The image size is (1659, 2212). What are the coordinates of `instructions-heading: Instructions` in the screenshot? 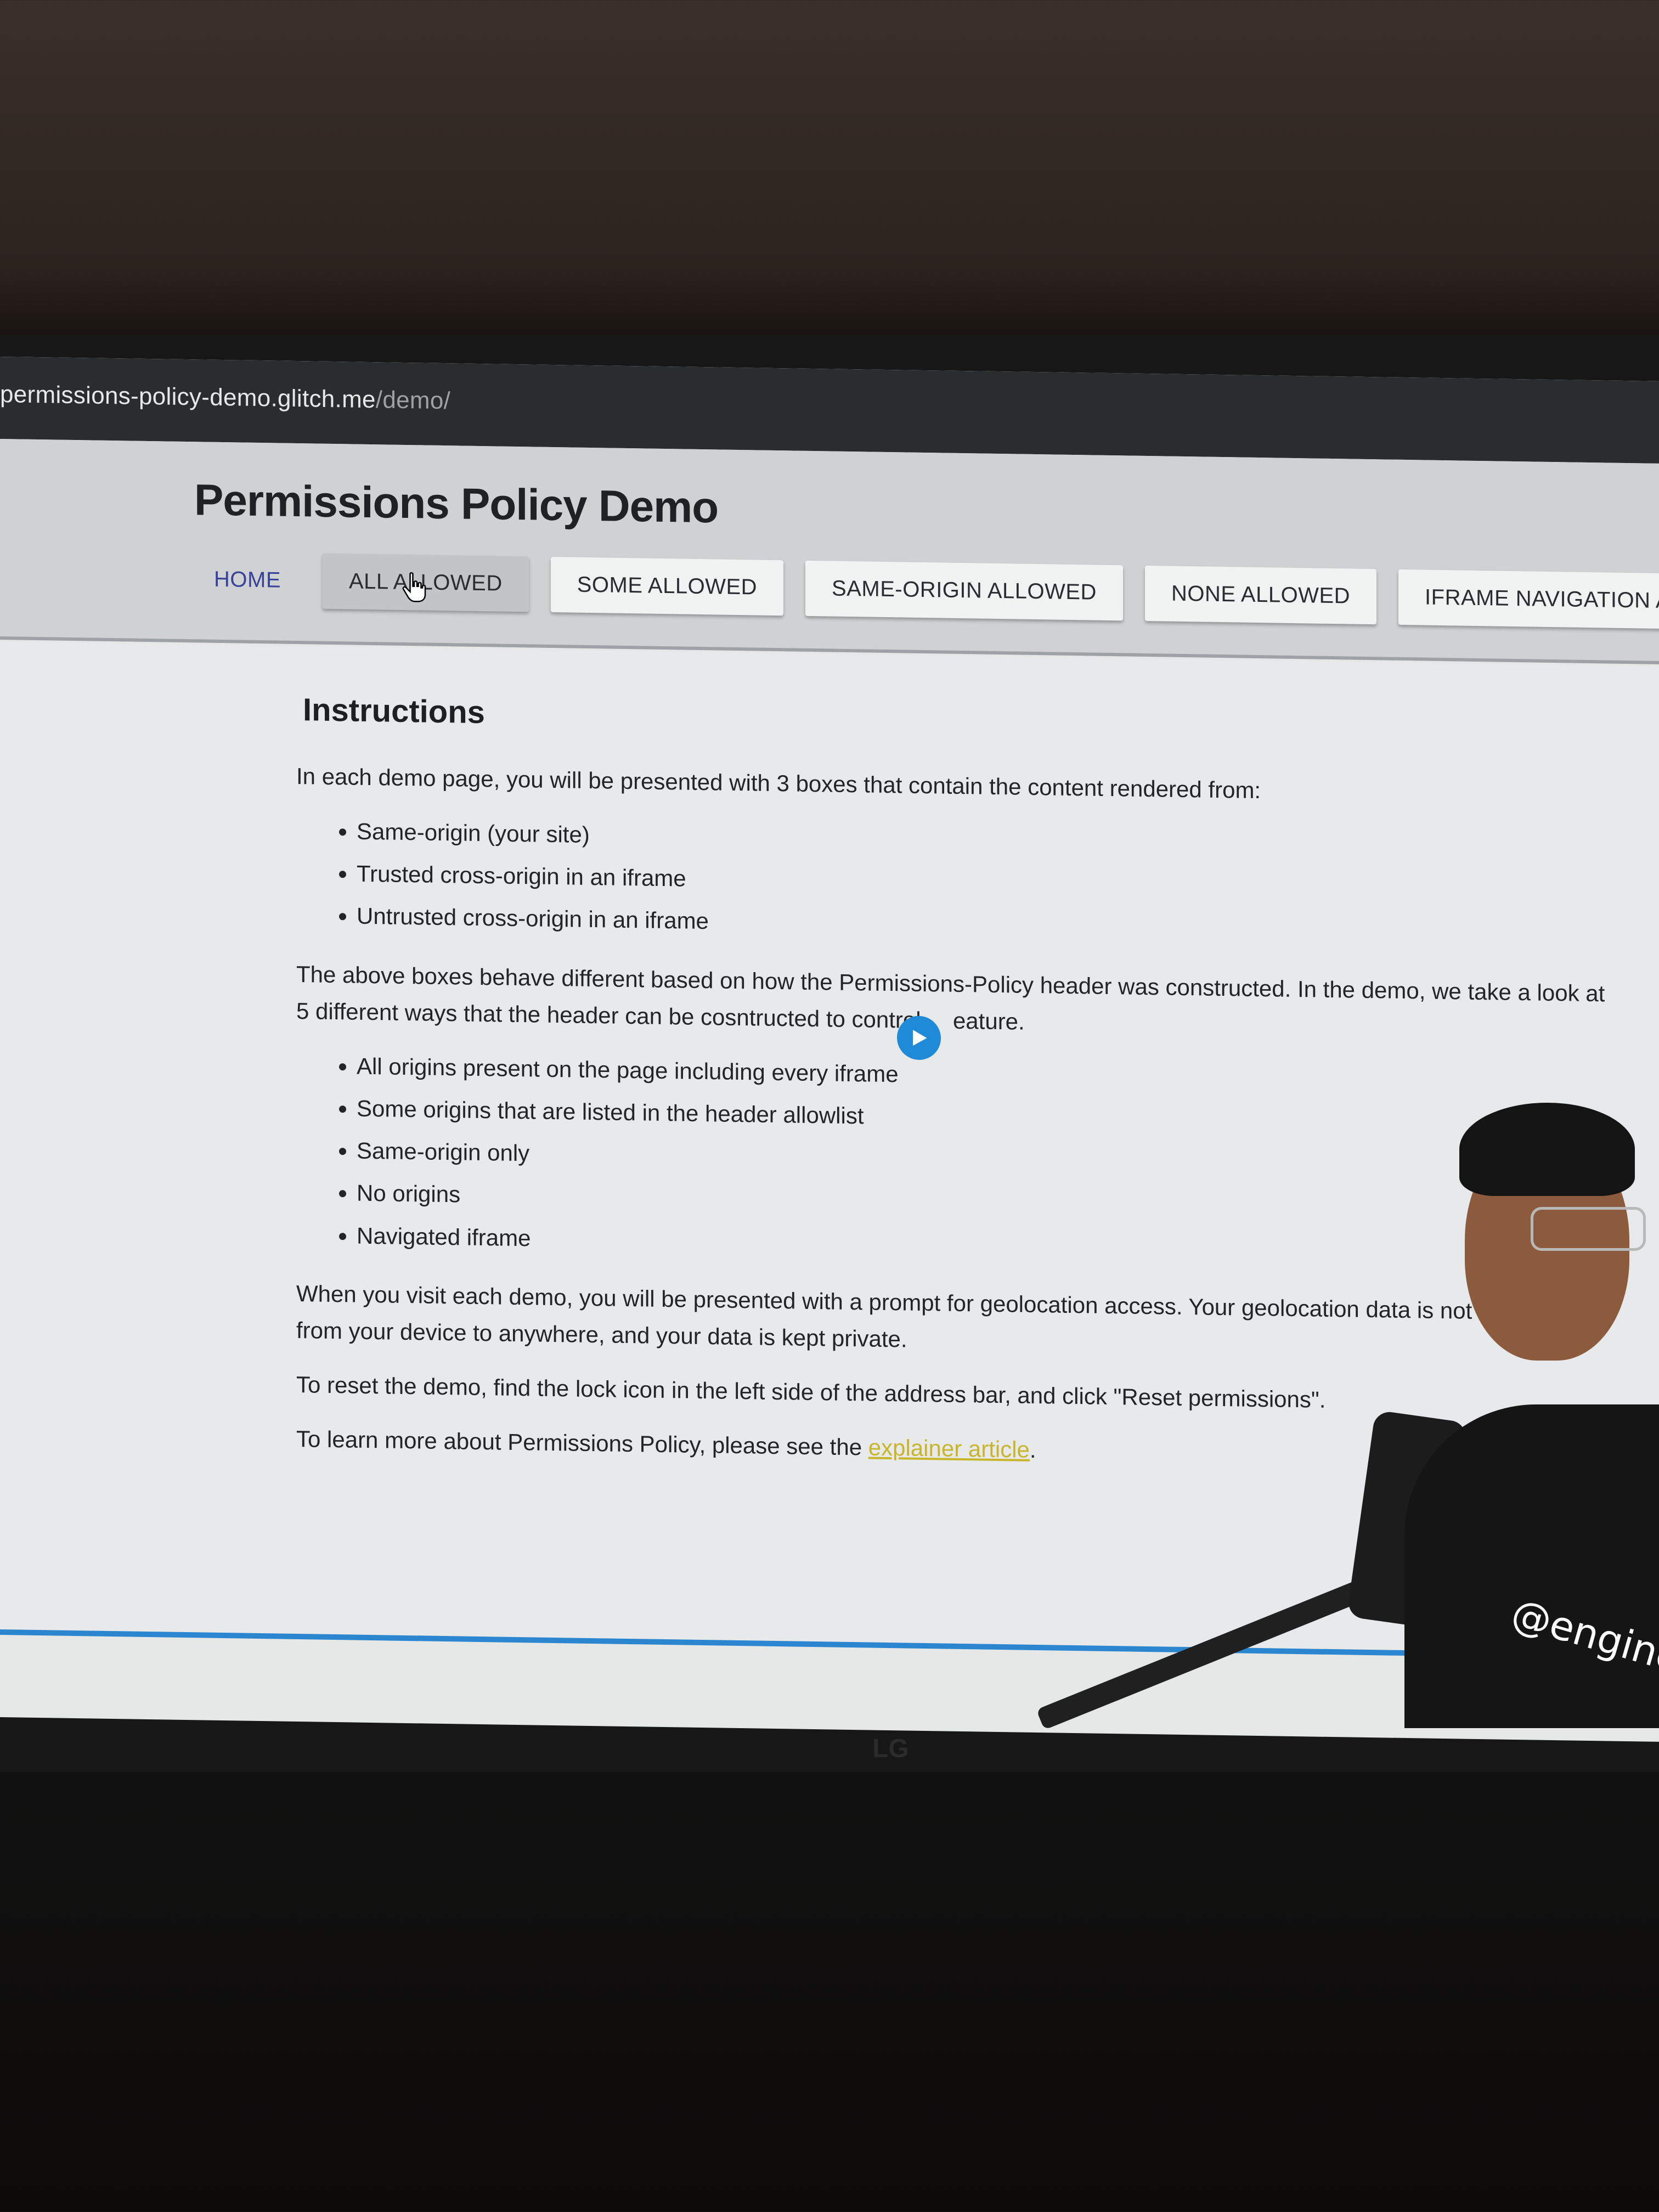 It's located at (394, 711).